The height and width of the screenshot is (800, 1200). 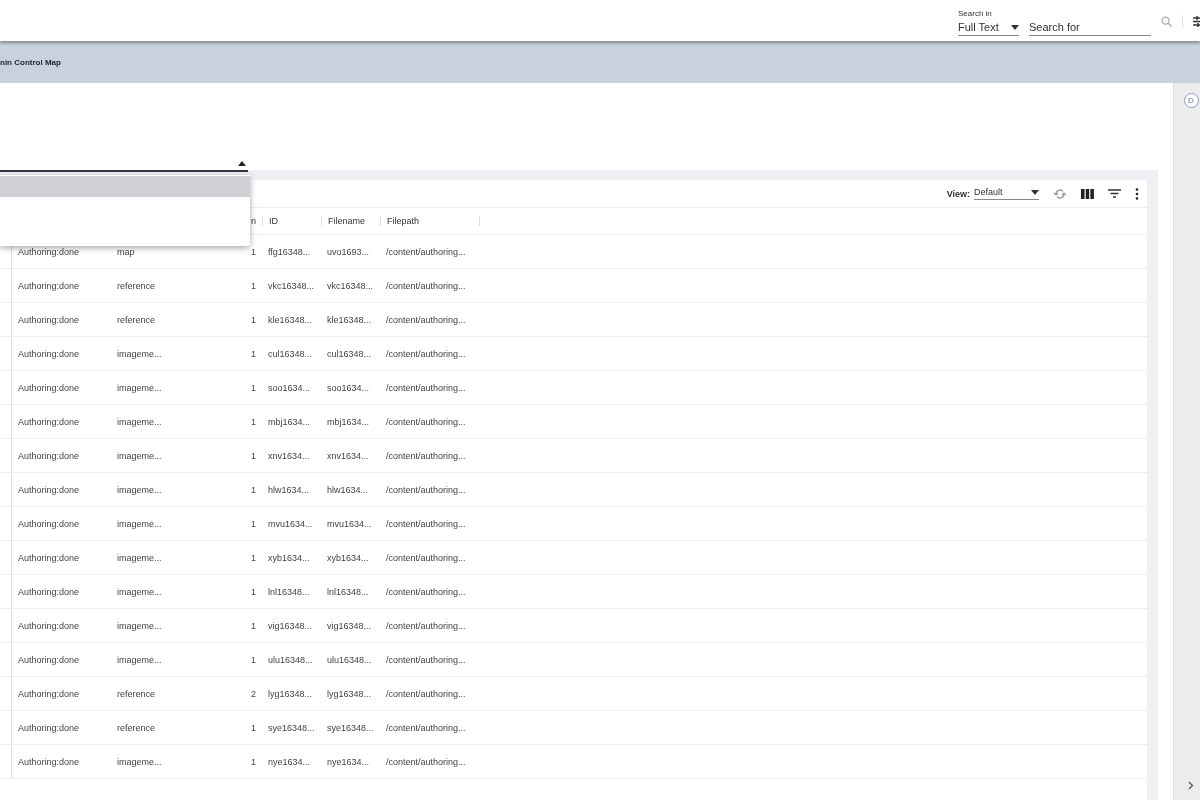 I want to click on search-field: Search for, so click(x=1090, y=28).